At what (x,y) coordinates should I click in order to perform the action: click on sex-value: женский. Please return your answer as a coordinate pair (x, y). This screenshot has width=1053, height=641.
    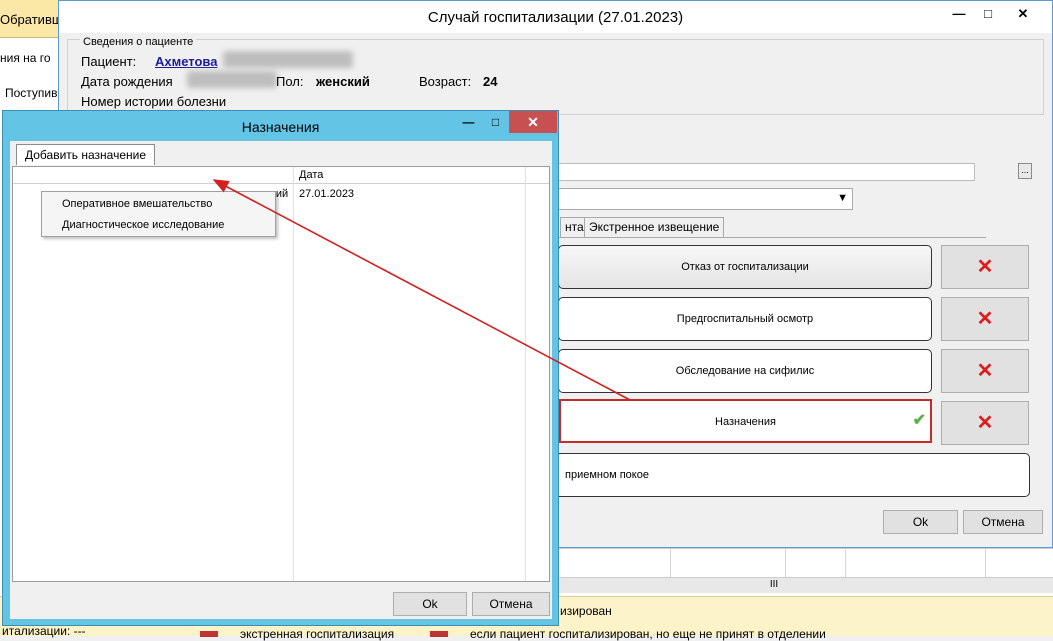
    Looking at the image, I should click on (343, 81).